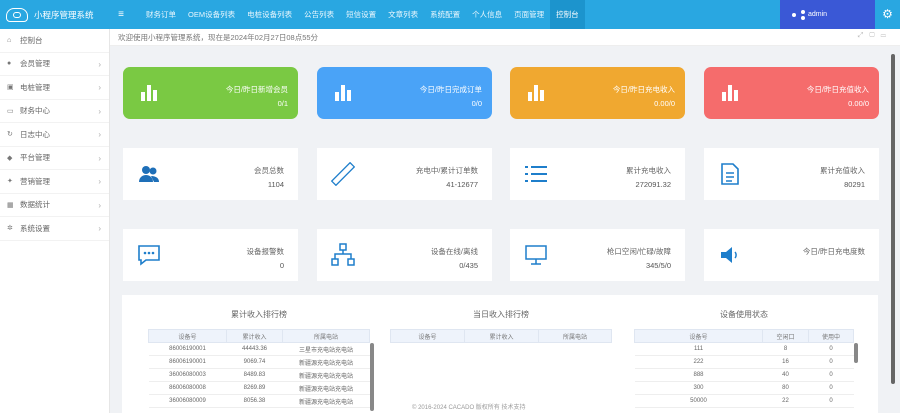  What do you see at coordinates (54, 205) in the screenshot?
I see `sidebar-item-stats: ▦ 数据统计 ›` at bounding box center [54, 205].